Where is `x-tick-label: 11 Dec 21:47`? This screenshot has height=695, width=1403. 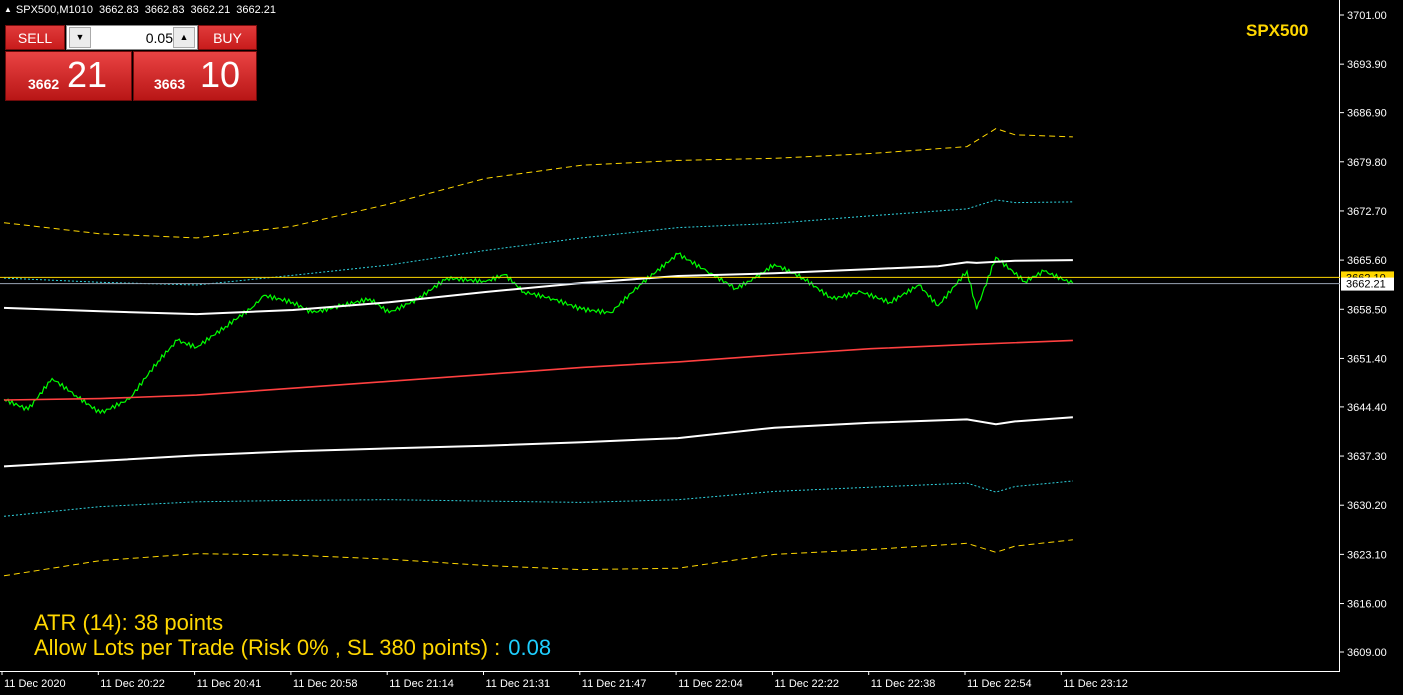 x-tick-label: 11 Dec 21:47 is located at coordinates (614, 684).